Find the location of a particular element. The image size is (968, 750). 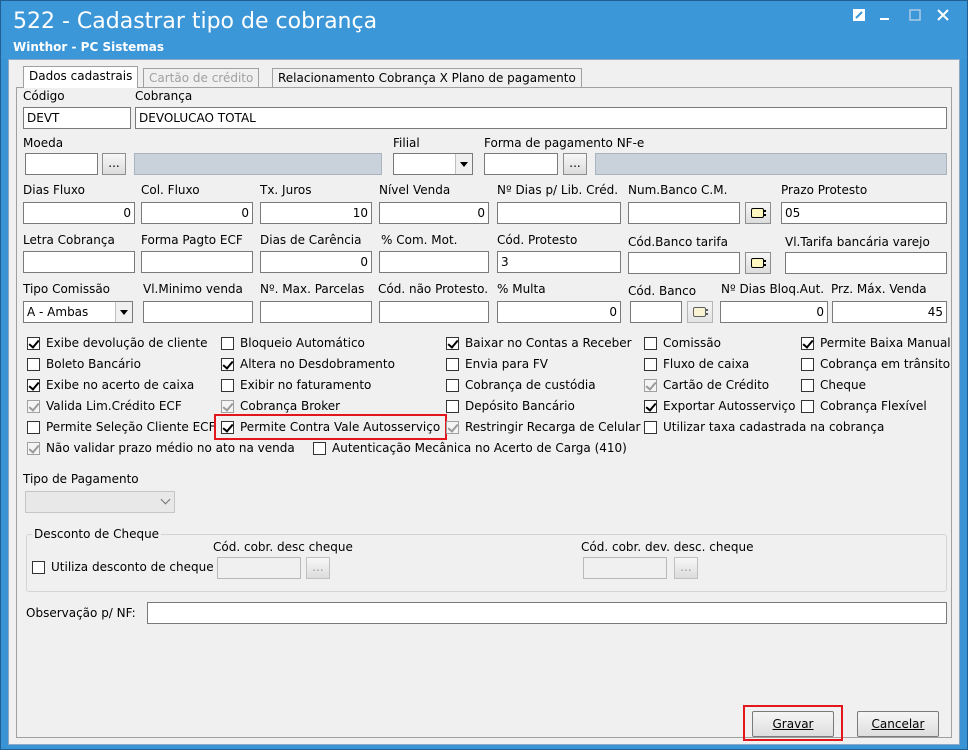

tab-dados-cadastrais: Dados cadastrais is located at coordinates (81, 77).